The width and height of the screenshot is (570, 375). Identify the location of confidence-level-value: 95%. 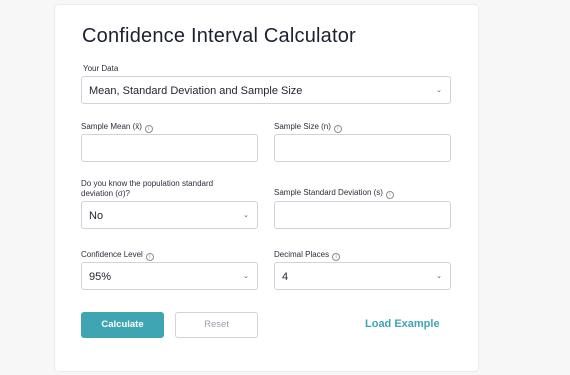
(100, 277).